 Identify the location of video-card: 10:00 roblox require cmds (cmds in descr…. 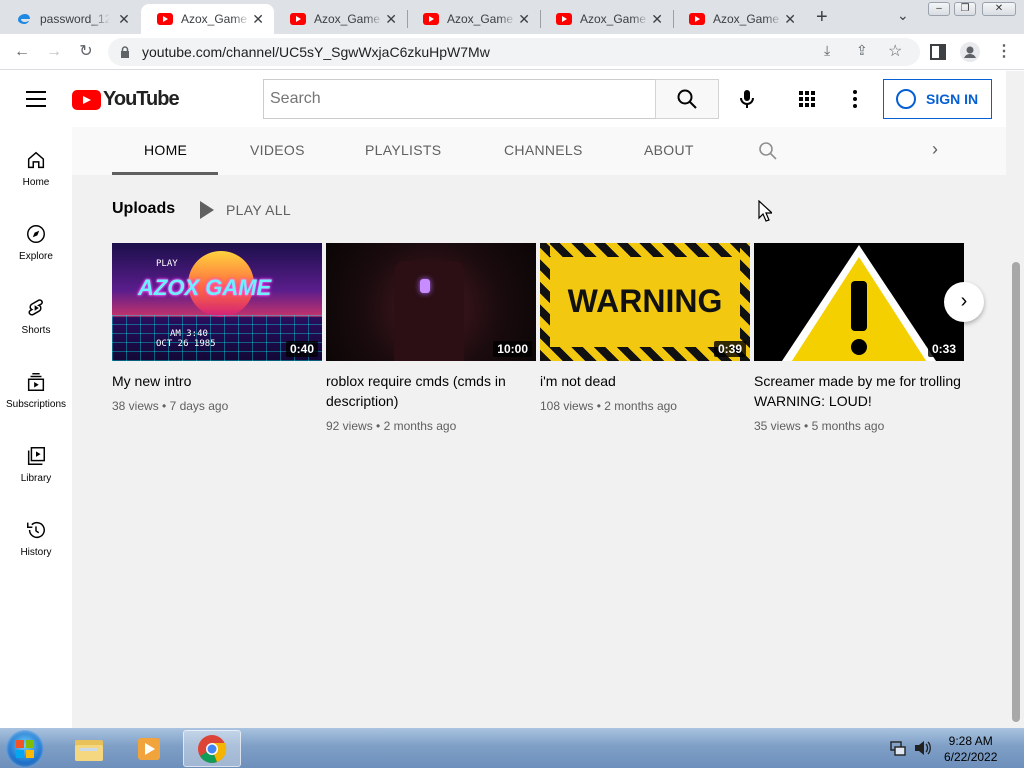
(431, 338).